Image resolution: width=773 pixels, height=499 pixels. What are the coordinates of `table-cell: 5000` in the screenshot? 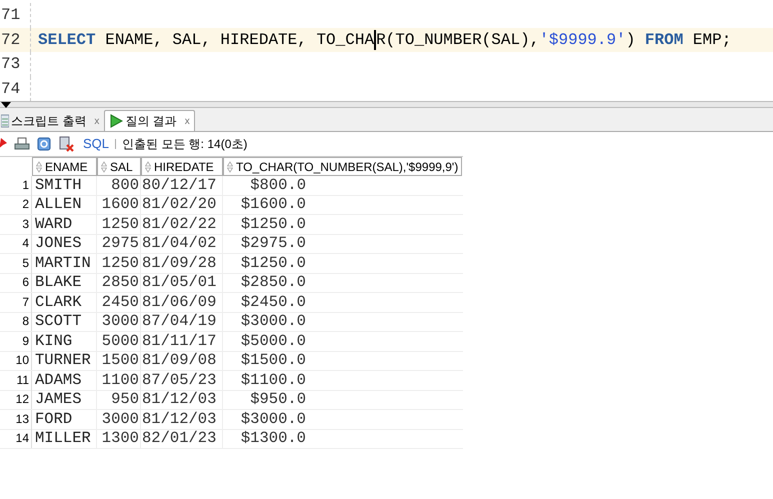 It's located at (119, 341).